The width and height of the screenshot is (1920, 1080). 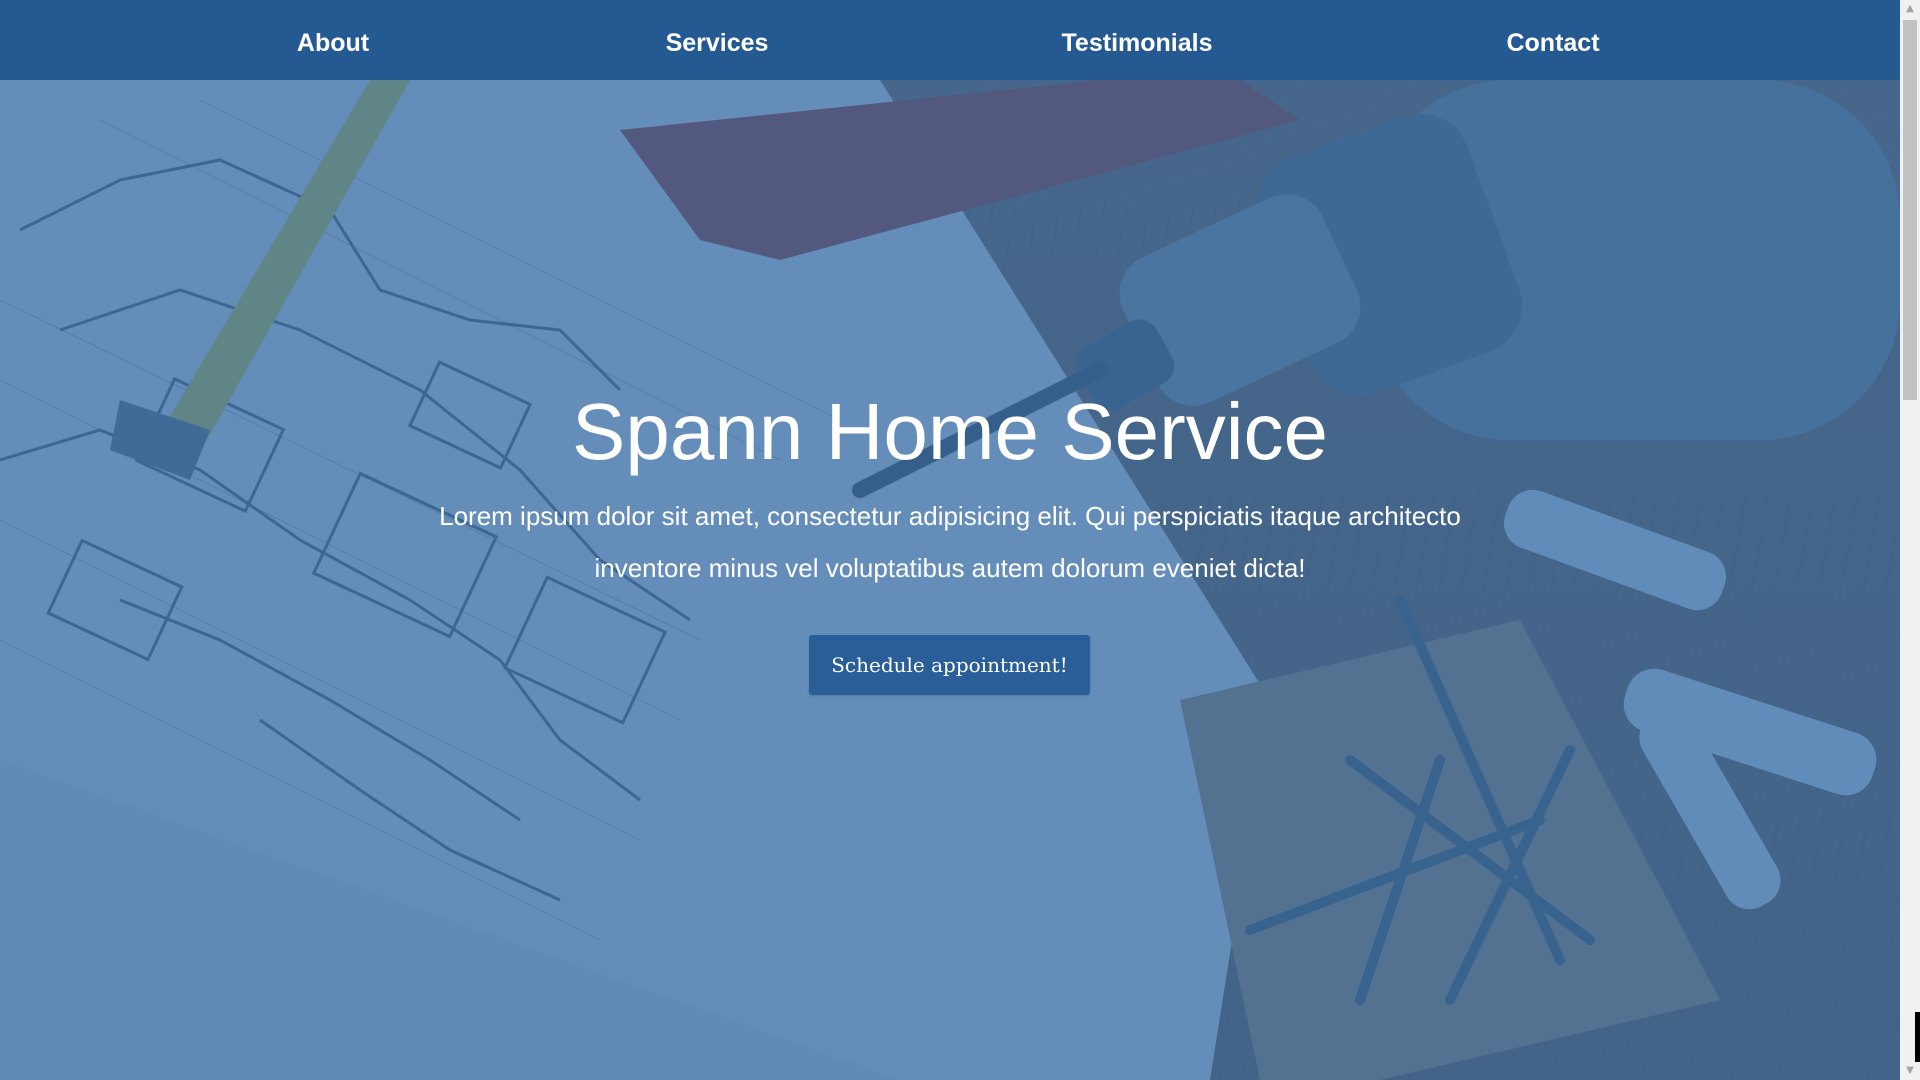 What do you see at coordinates (1910, 210) in the screenshot?
I see `scrollbar-thumb` at bounding box center [1910, 210].